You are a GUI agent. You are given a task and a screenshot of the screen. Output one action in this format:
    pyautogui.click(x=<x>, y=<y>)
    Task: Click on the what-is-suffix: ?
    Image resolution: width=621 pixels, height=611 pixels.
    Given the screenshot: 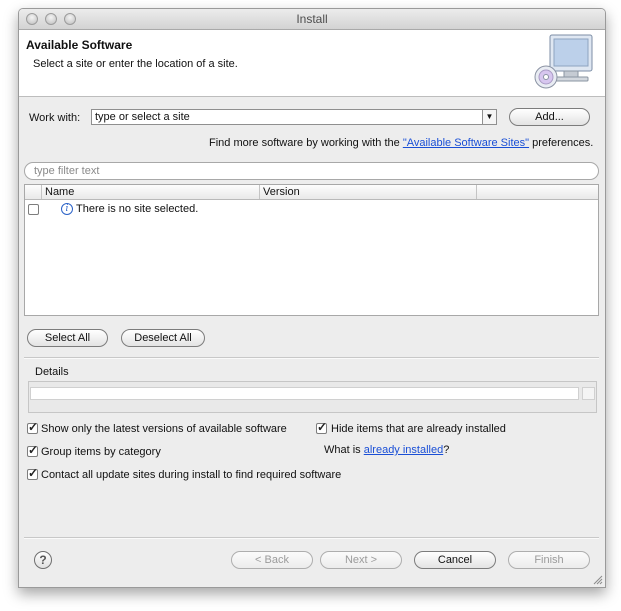 What is the action you would take?
    pyautogui.click(x=446, y=450)
    